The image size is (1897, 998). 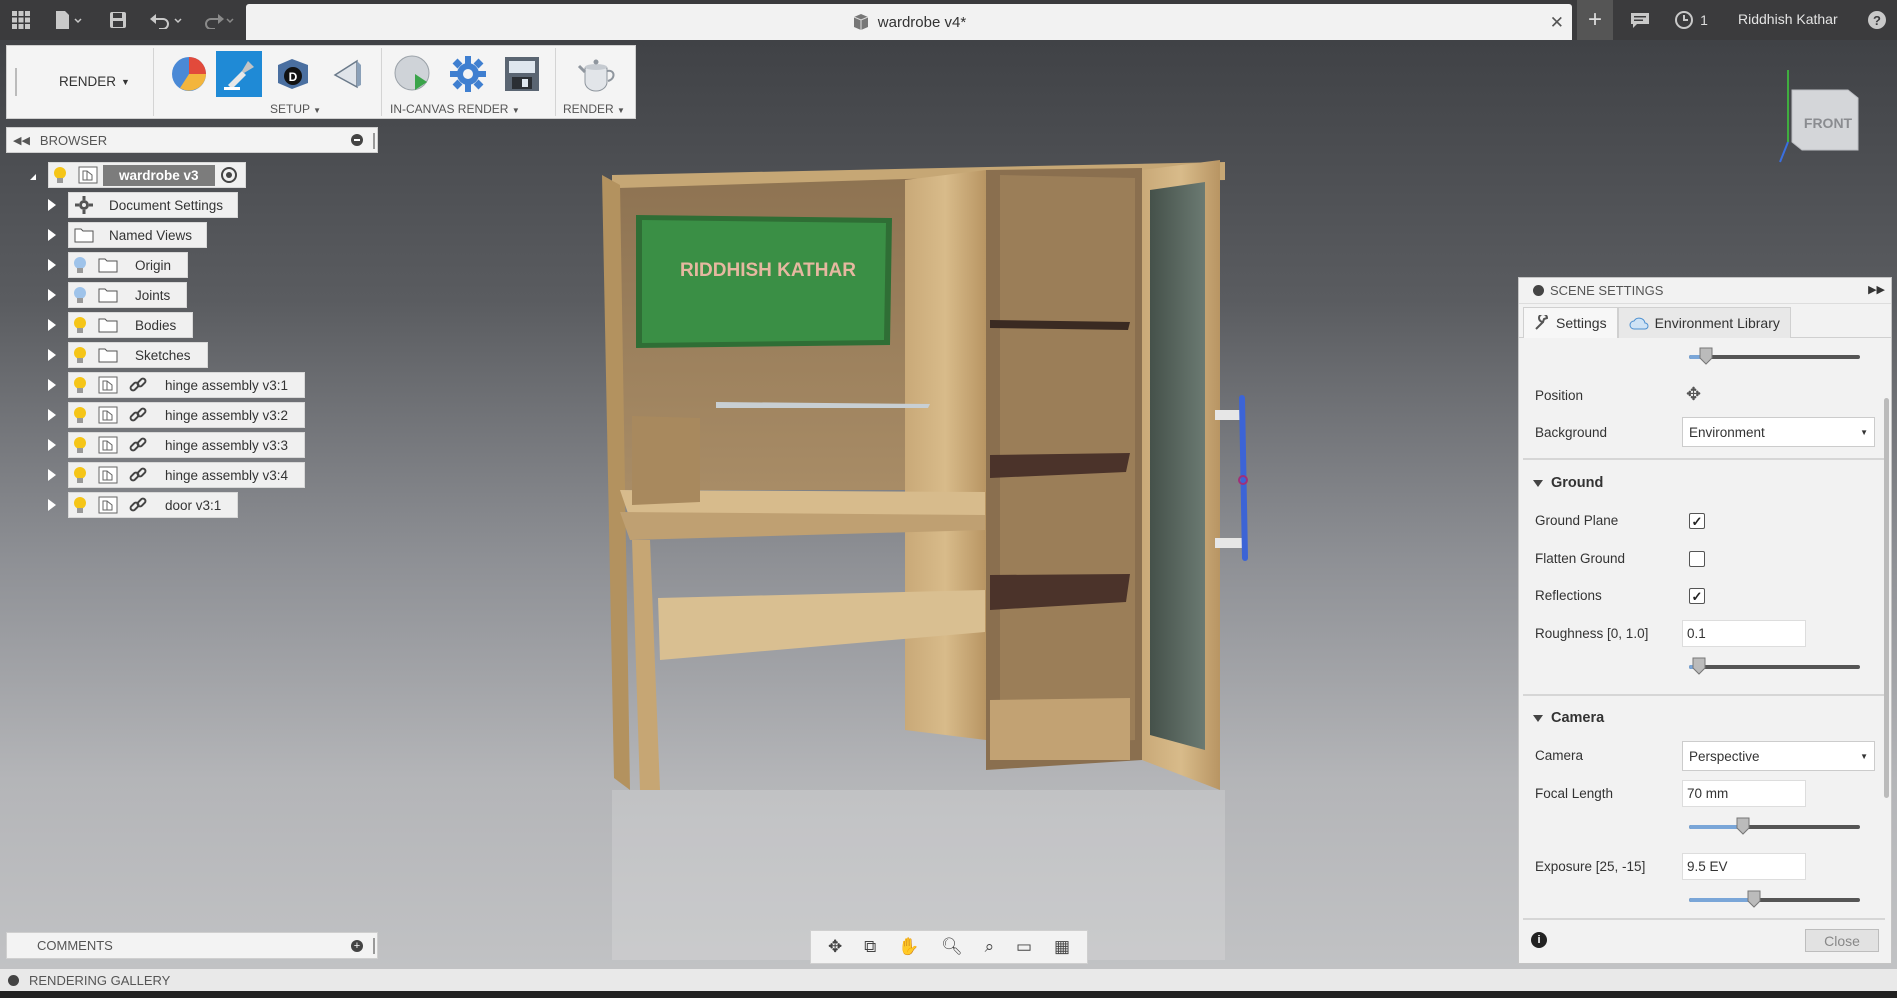 What do you see at coordinates (357, 140) in the screenshot?
I see `browser-pin-icon` at bounding box center [357, 140].